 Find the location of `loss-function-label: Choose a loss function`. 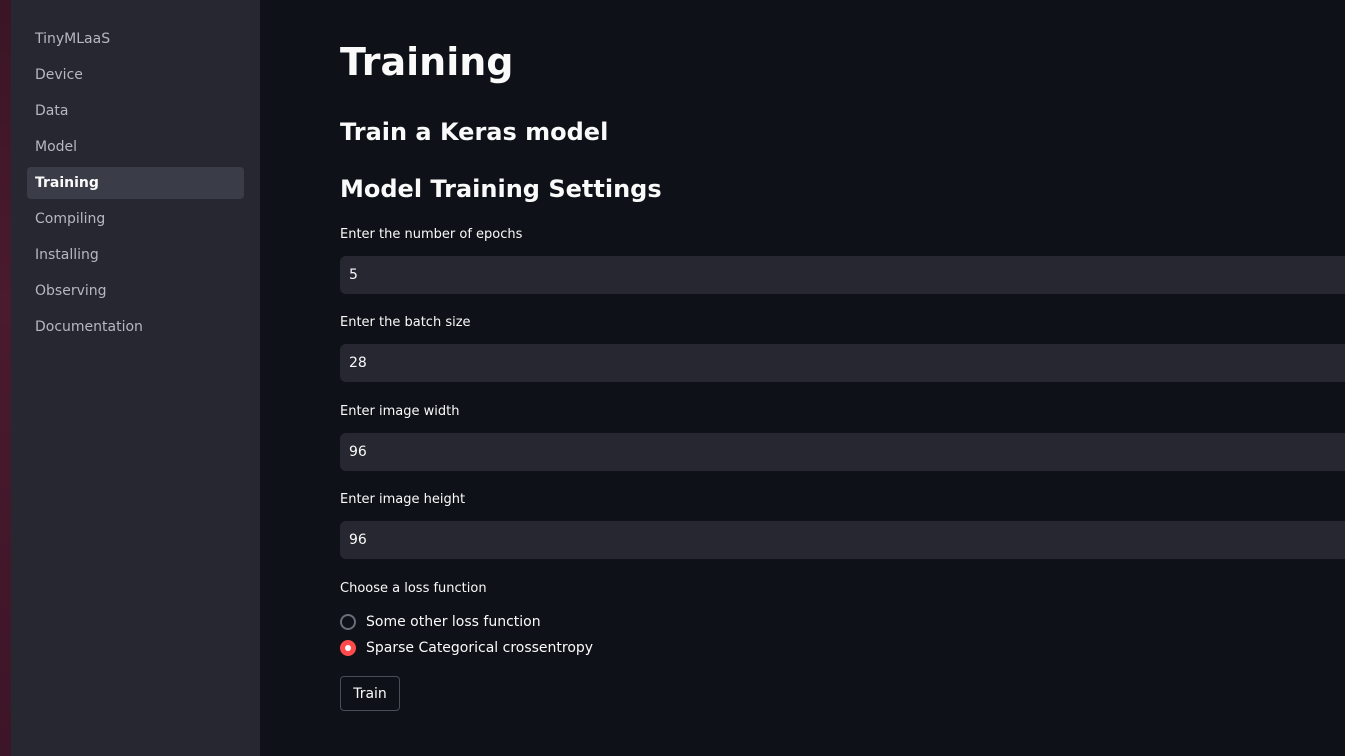

loss-function-label: Choose a loss function is located at coordinates (413, 588).